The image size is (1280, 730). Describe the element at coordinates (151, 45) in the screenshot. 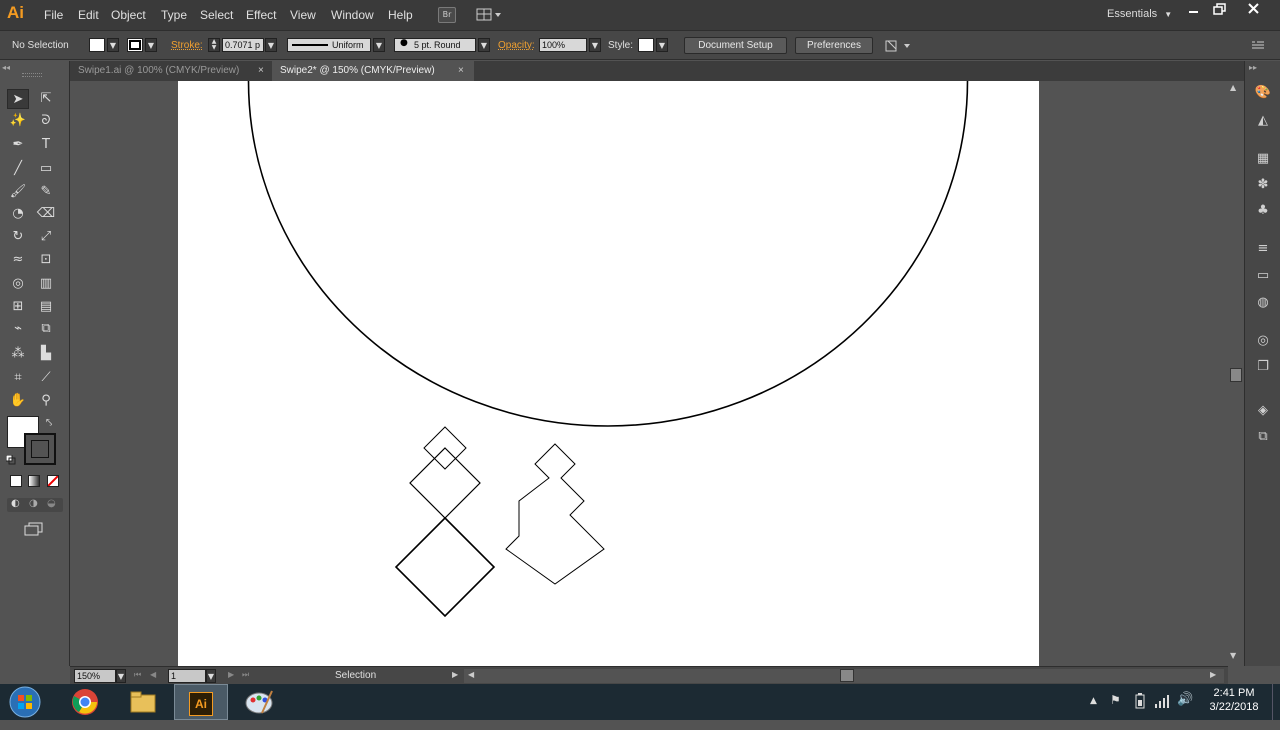

I see `stroke-dropdown-button: ▼` at that location.